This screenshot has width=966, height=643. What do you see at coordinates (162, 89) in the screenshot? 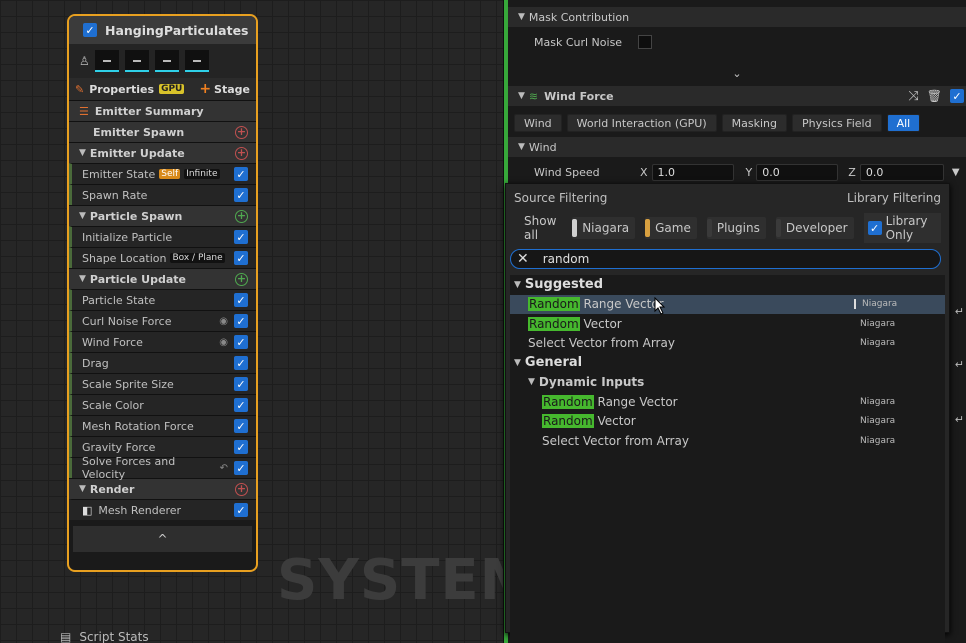
I see `properties-row: ✎ Properties GPU + Stage` at bounding box center [162, 89].